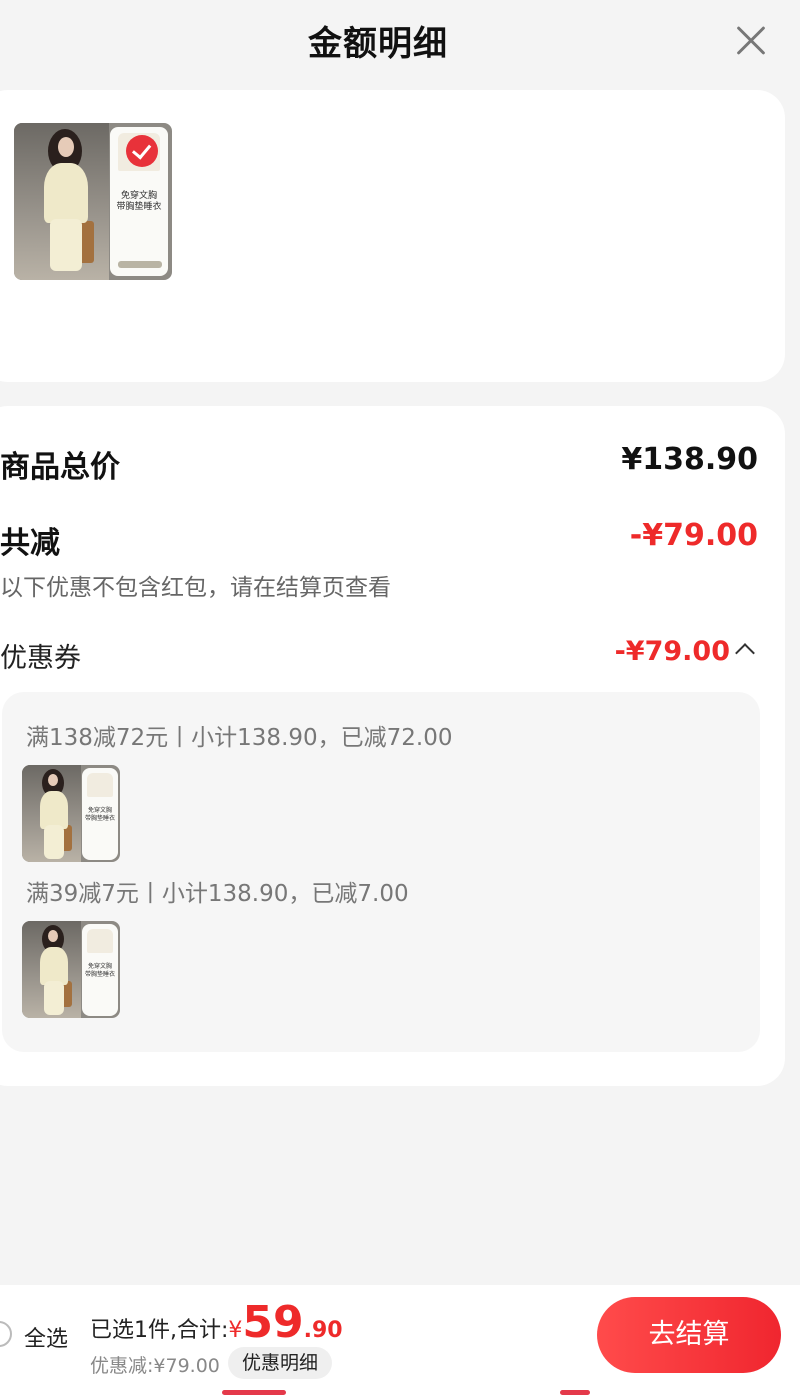 Image resolution: width=800 pixels, height=1395 pixels. I want to click on discount-detail-button: 优惠明细, so click(280, 1363).